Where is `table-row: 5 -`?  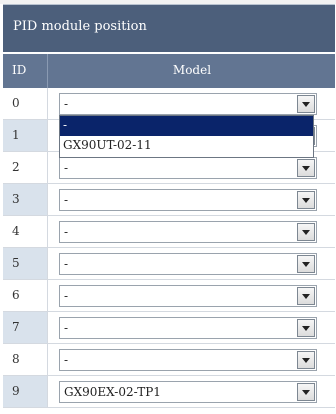 table-row: 5 - is located at coordinates (169, 264).